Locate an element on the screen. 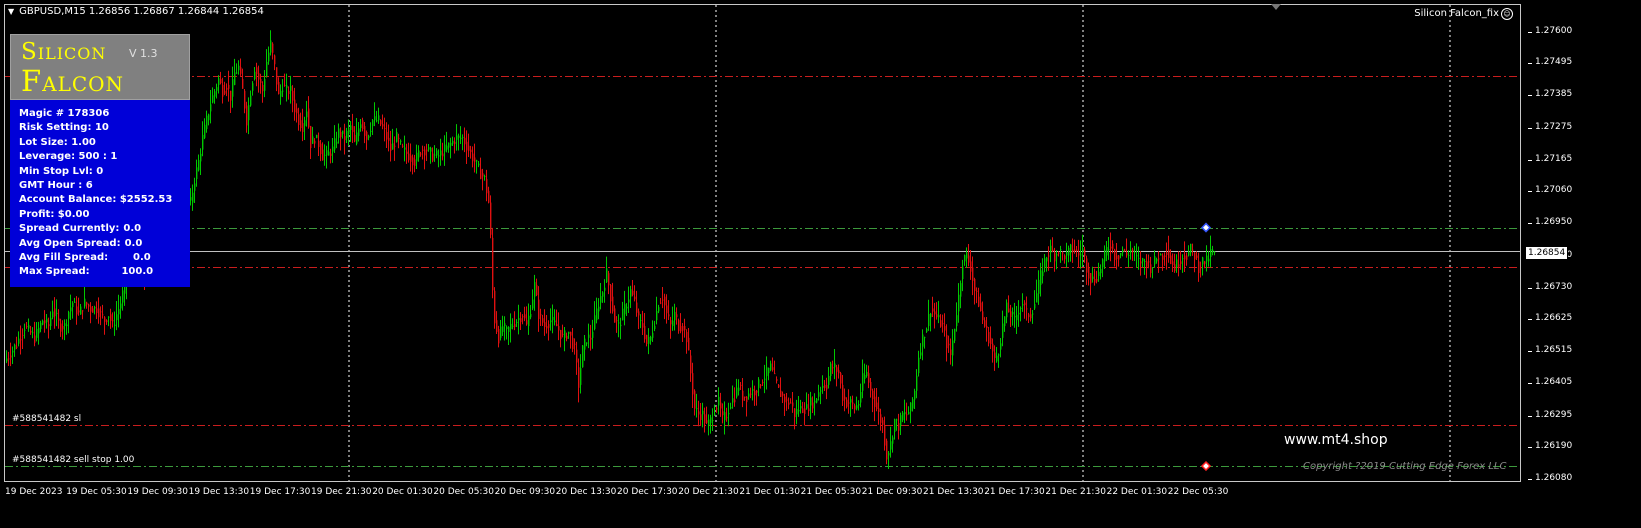 The image size is (1641, 528). expert-advisor-name: Silicon Falcon_fix ☺ is located at coordinates (1463, 14).